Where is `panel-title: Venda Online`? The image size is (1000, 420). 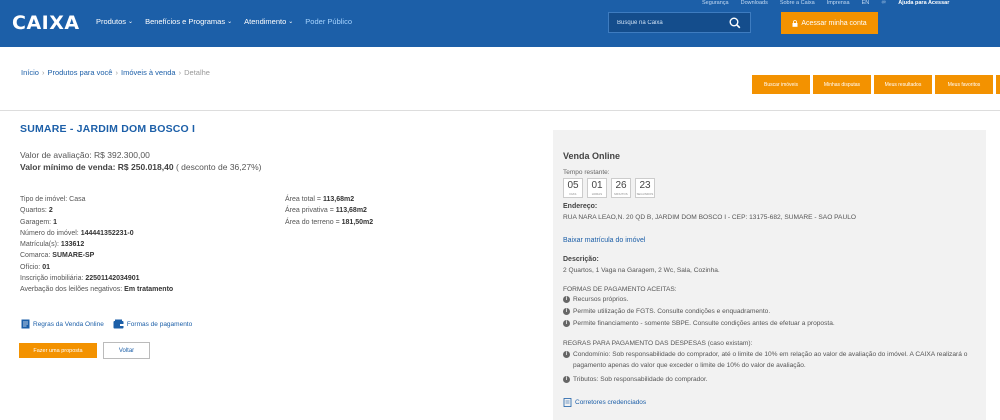
panel-title: Venda Online is located at coordinates (592, 156).